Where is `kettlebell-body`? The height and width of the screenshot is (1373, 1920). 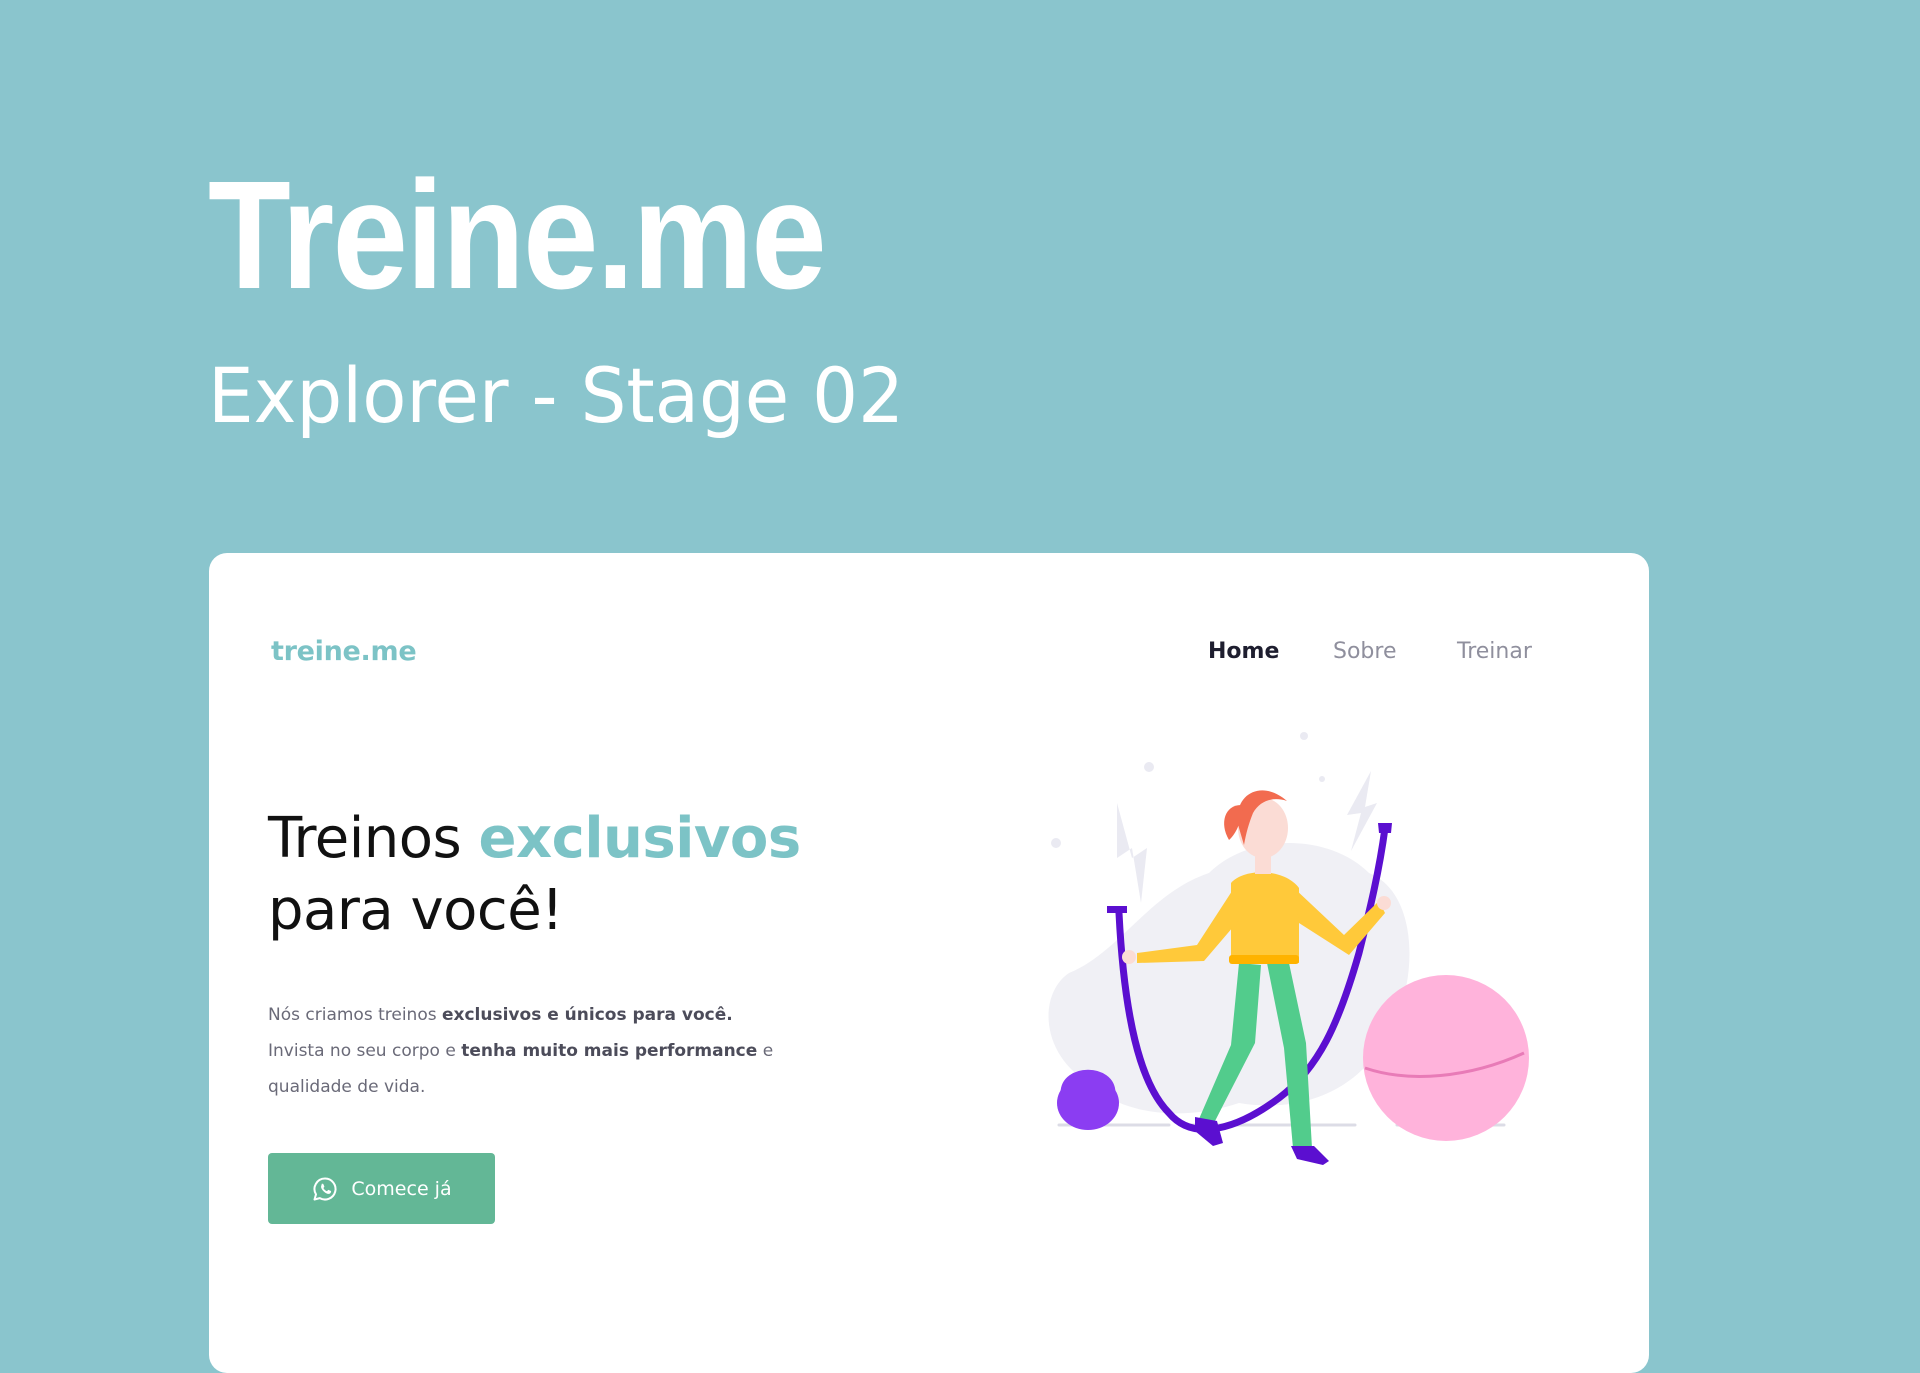 kettlebell-body is located at coordinates (1088, 1103).